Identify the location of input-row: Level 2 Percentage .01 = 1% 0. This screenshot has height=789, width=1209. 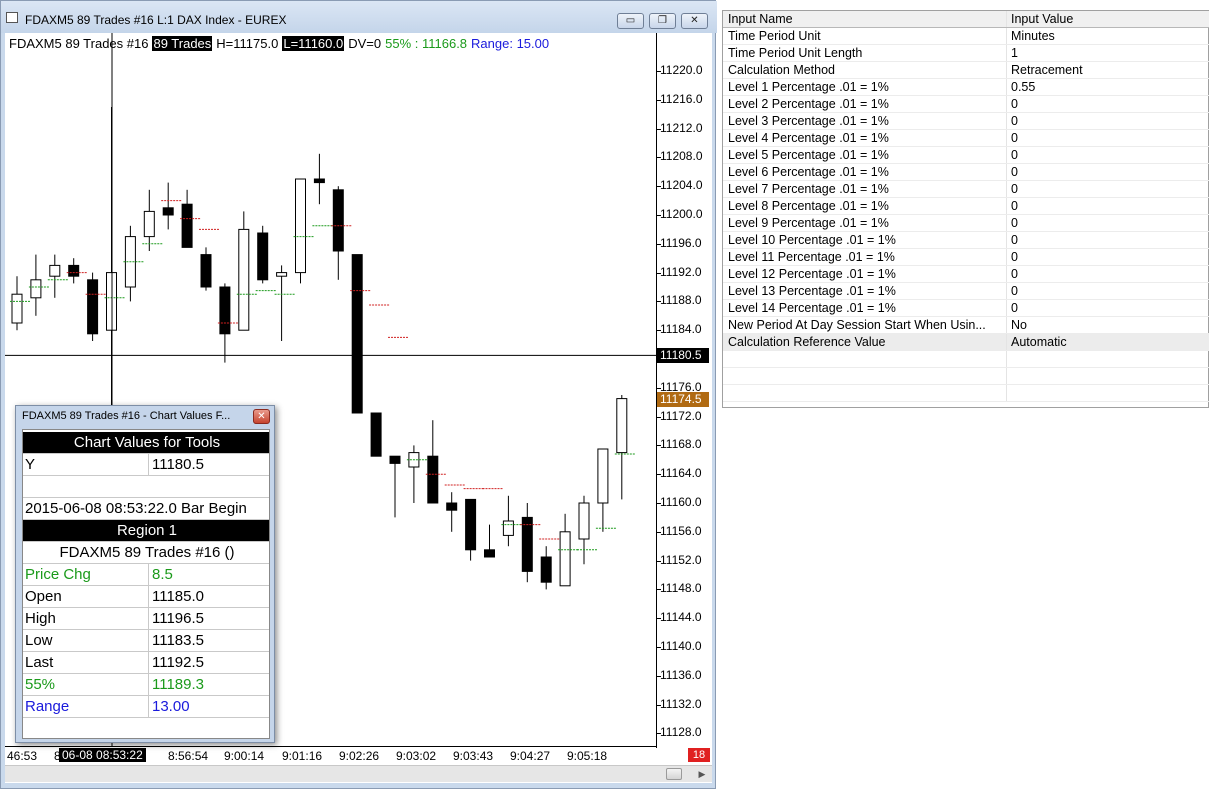
(966, 104).